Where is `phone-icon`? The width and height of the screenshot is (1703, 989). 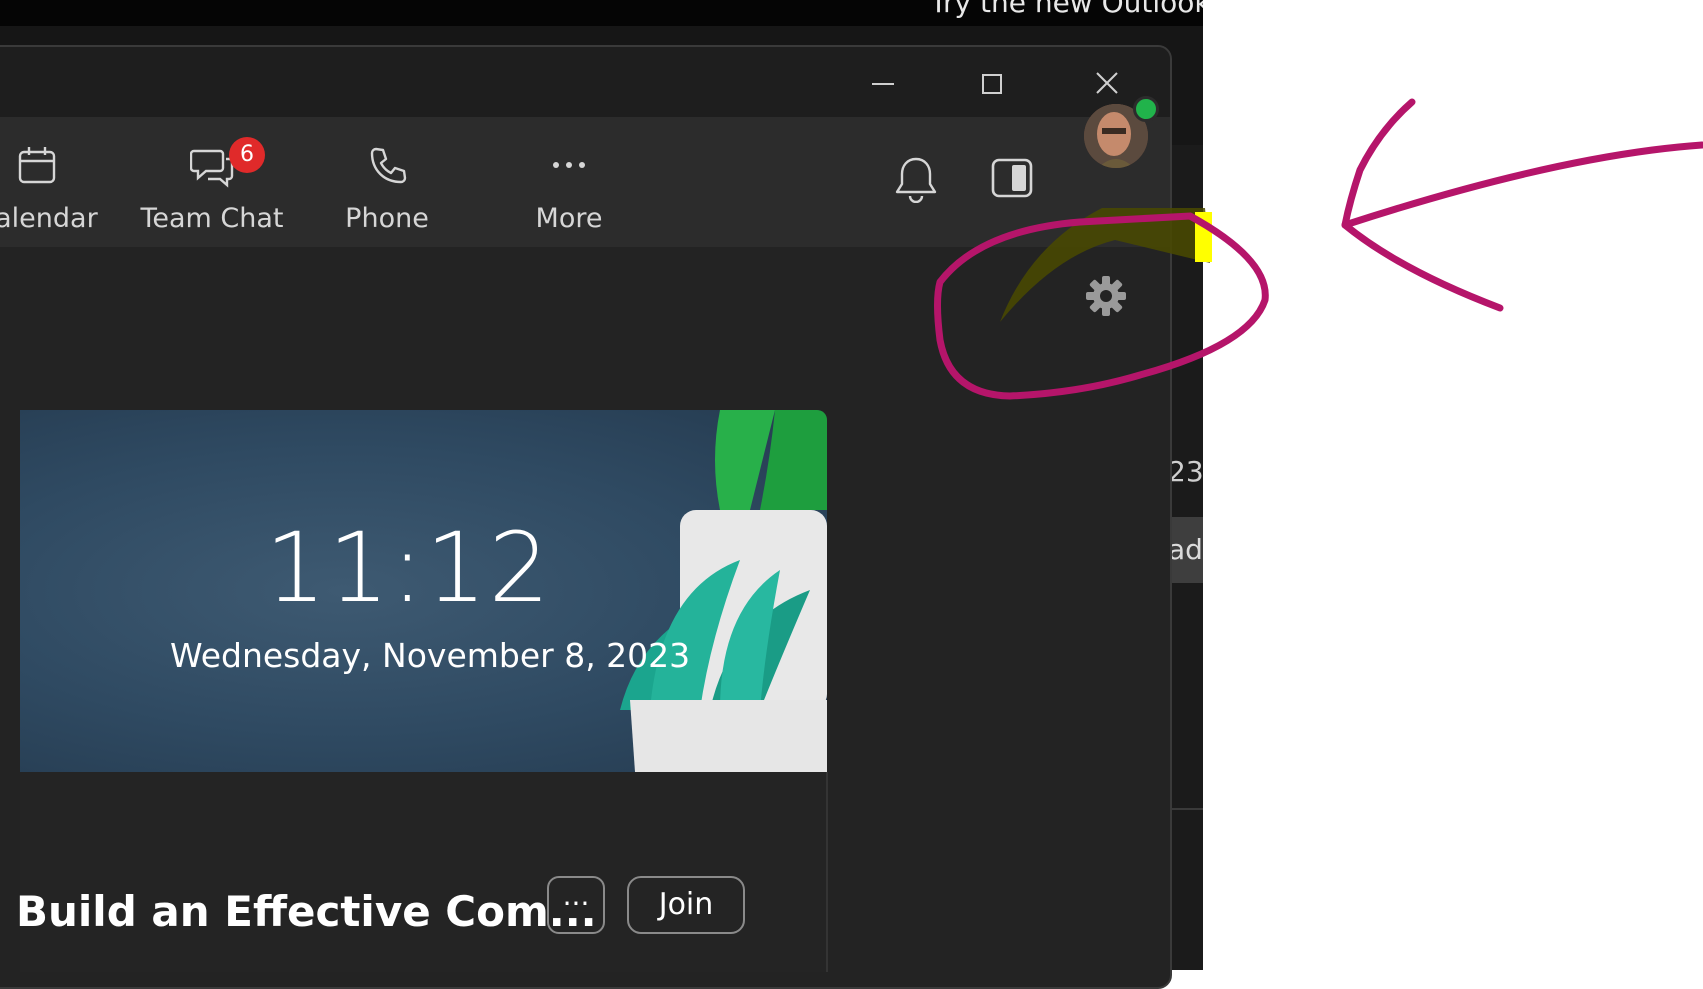
phone-icon is located at coordinates (387, 167).